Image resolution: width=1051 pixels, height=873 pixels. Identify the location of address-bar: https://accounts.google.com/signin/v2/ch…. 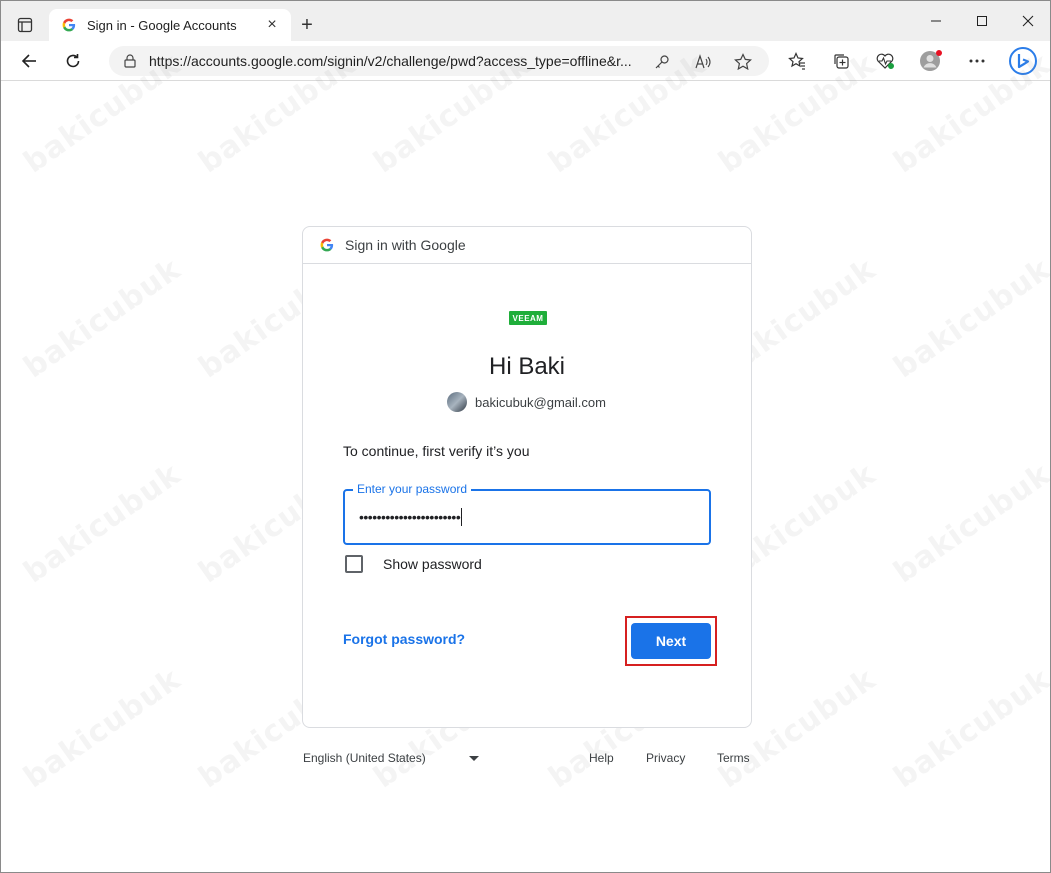
(439, 61).